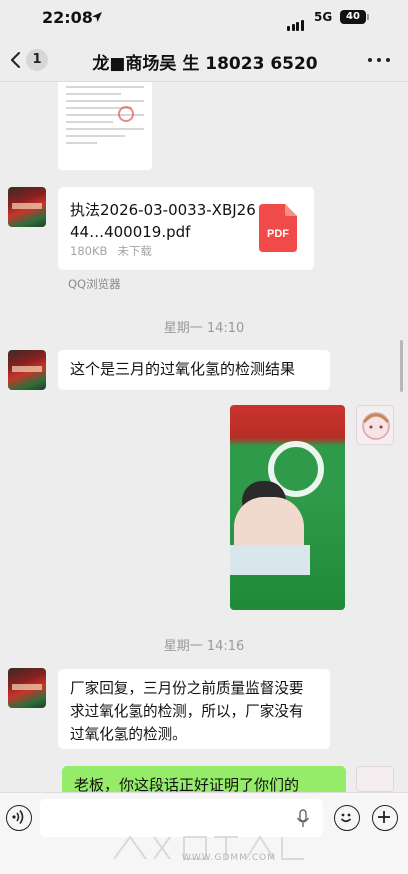 This screenshot has width=408, height=874. I want to click on document-image-message, so click(105, 126).